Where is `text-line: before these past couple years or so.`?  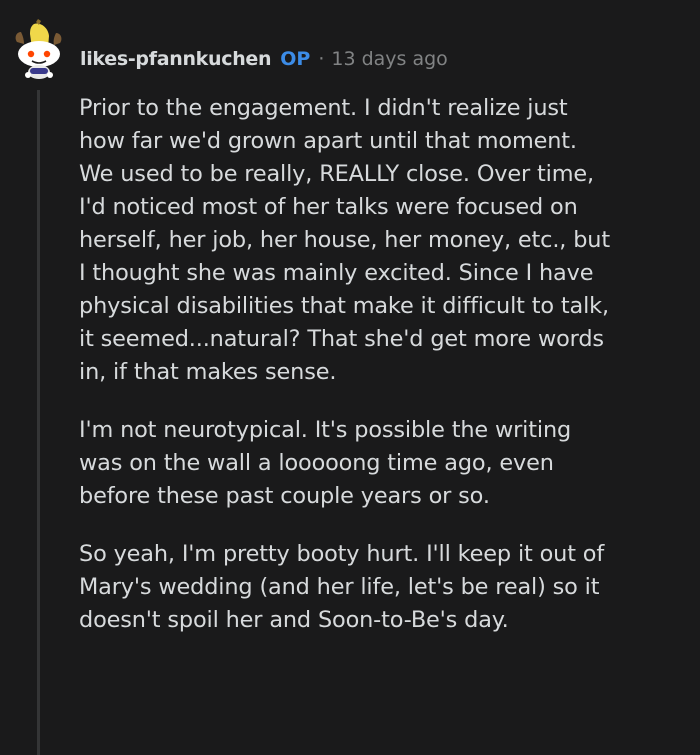
text-line: before these past couple years or so. is located at coordinates (284, 496).